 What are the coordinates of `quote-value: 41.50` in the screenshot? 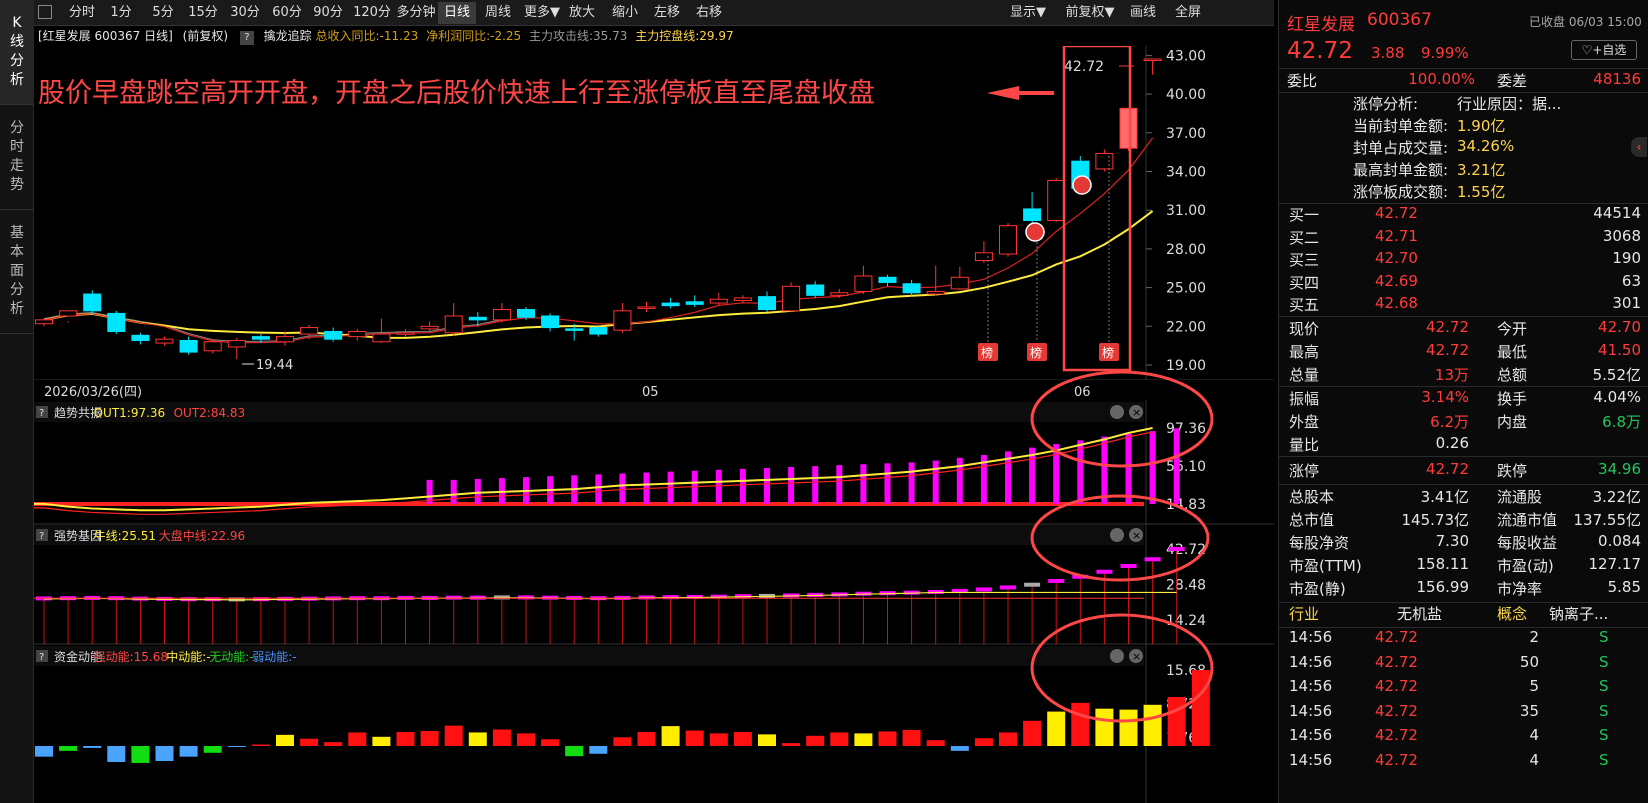 It's located at (1619, 350).